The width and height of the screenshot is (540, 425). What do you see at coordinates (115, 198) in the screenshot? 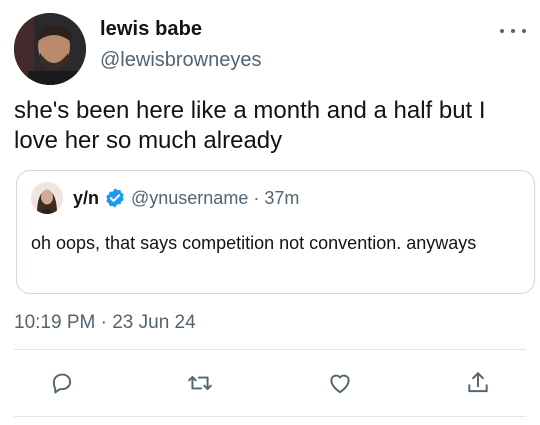
I see `verified-badge-icon` at bounding box center [115, 198].